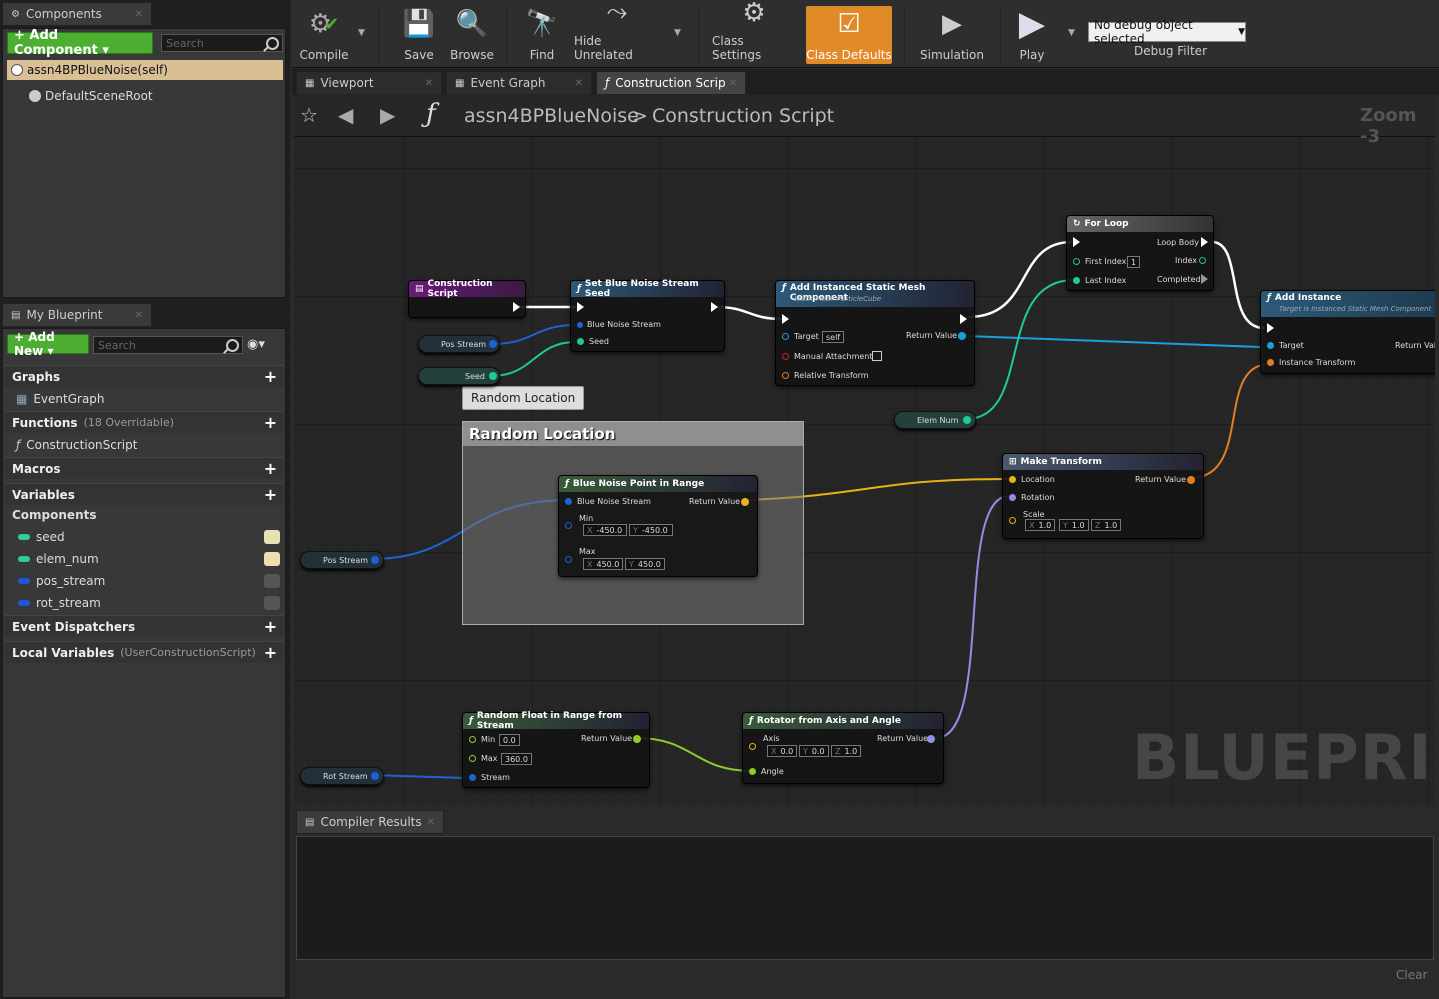 The height and width of the screenshot is (999, 1439). What do you see at coordinates (1204, 242) in the screenshot?
I see `loop-body-pin` at bounding box center [1204, 242].